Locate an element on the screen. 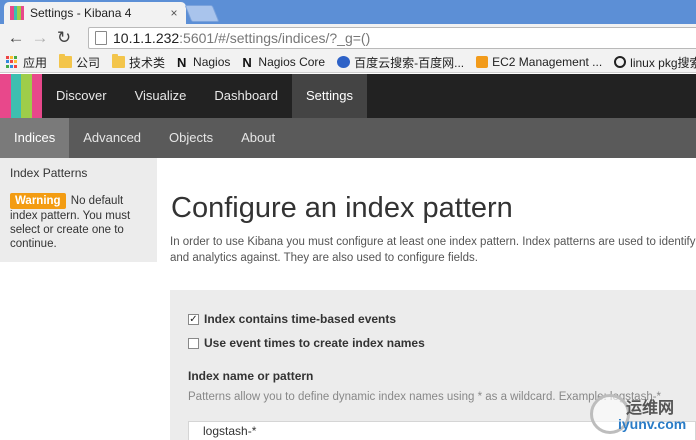 Image resolution: width=696 pixels, height=440 pixels. baidu-icon is located at coordinates (344, 62).